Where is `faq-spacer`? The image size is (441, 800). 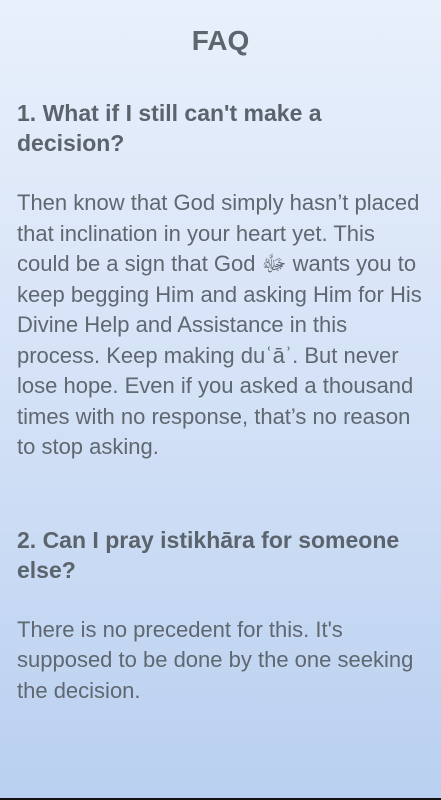
faq-spacer is located at coordinates (222, 494).